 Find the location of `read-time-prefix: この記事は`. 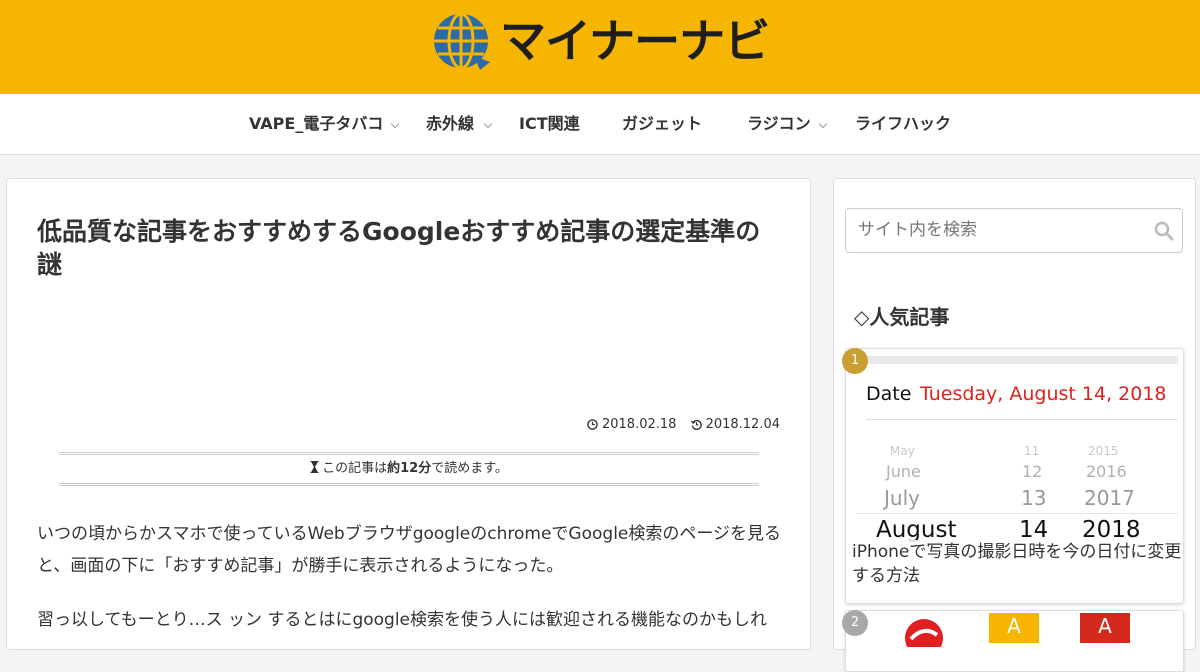

read-time-prefix: この記事は is located at coordinates (355, 468).